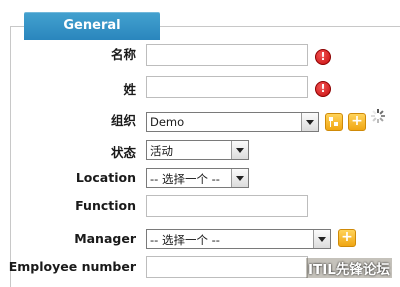  What do you see at coordinates (357, 122) in the screenshot?
I see `add-organization-button` at bounding box center [357, 122].